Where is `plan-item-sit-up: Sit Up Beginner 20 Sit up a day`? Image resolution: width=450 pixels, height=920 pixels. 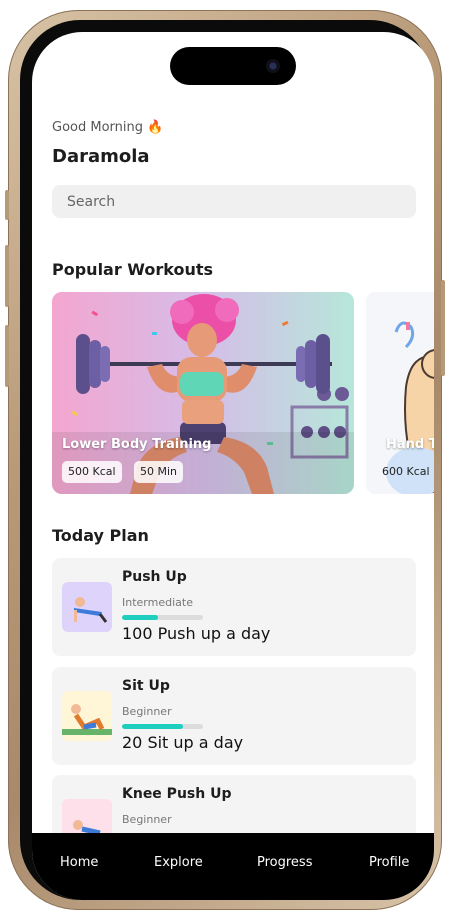 plan-item-sit-up: Sit Up Beginner 20 Sit up a day is located at coordinates (234, 716).